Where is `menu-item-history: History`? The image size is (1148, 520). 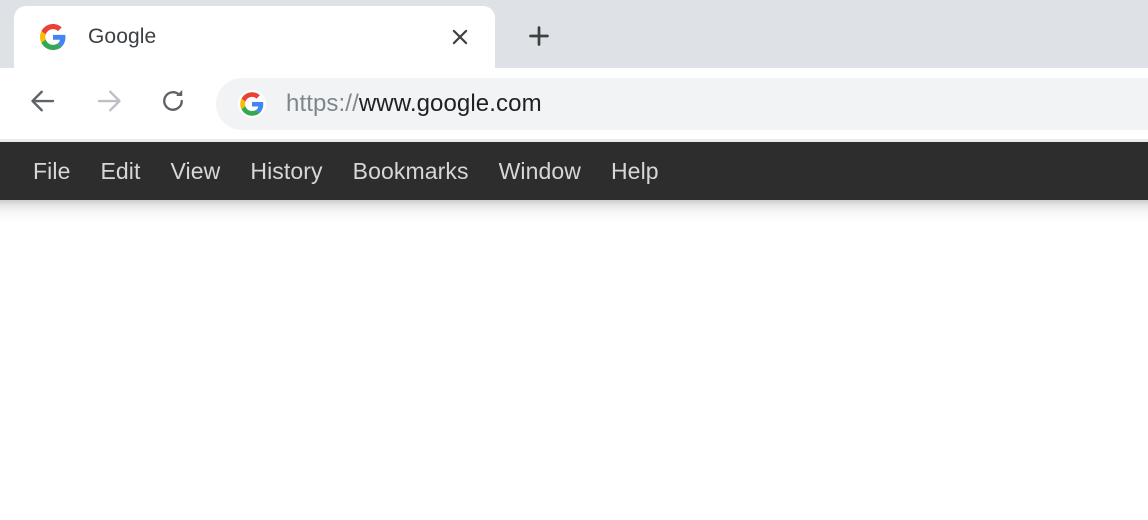
menu-item-history: History is located at coordinates (286, 171).